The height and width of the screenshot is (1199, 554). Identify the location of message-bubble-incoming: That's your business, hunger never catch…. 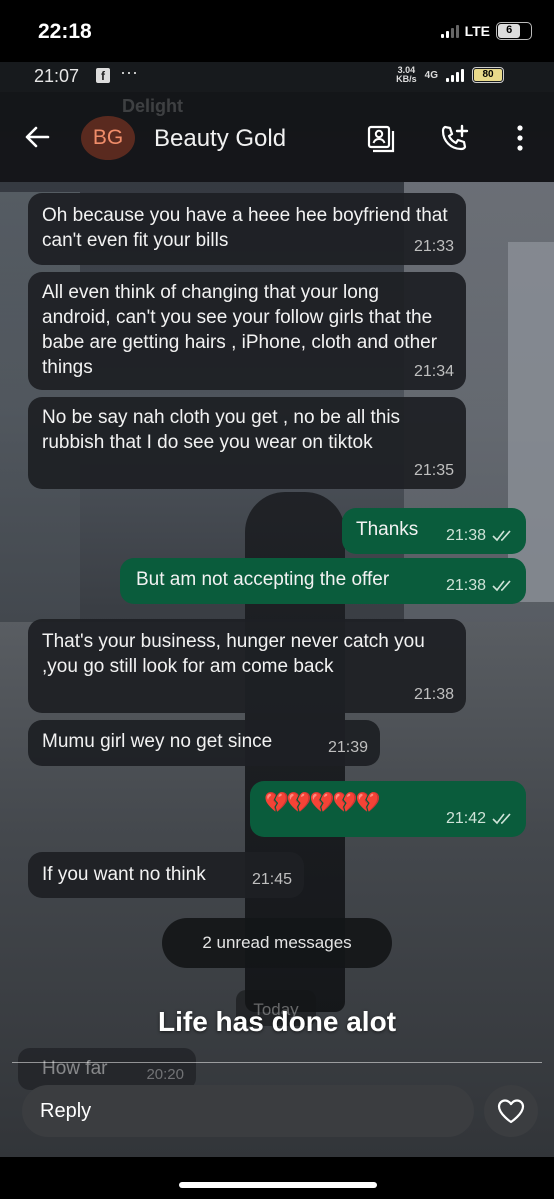
(247, 666).